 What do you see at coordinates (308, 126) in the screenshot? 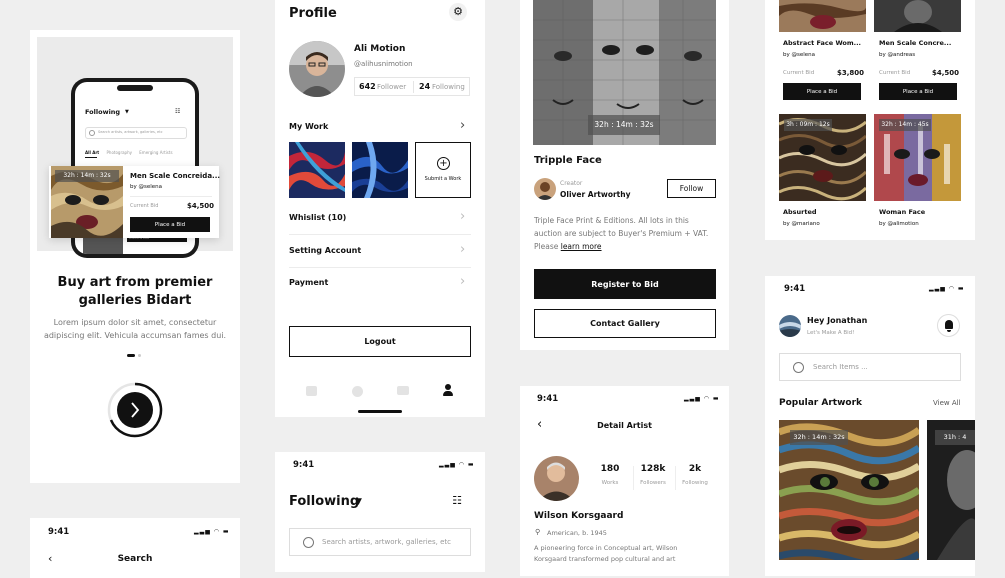
I see `my-work-label: My Work` at bounding box center [308, 126].